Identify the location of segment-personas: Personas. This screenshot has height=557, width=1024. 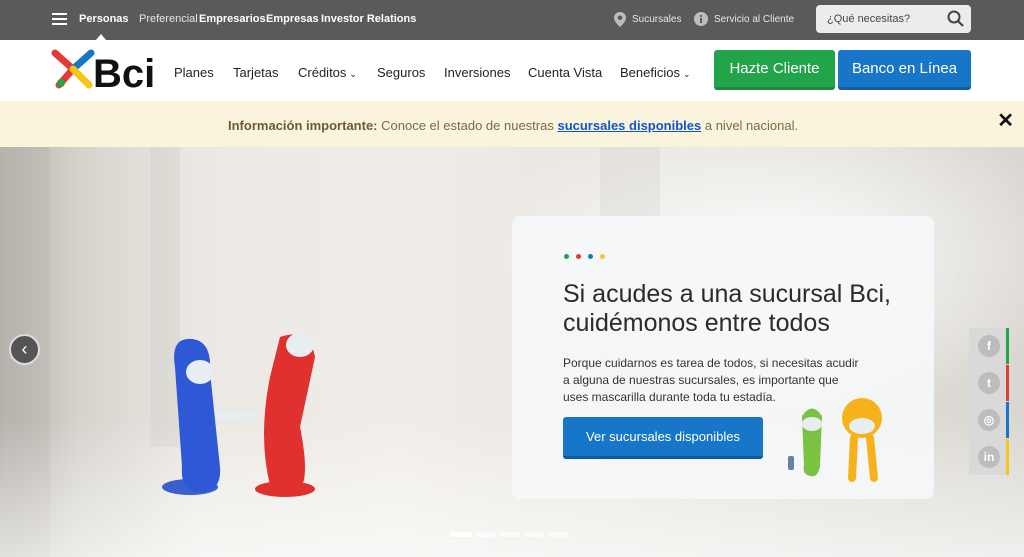
(104, 19).